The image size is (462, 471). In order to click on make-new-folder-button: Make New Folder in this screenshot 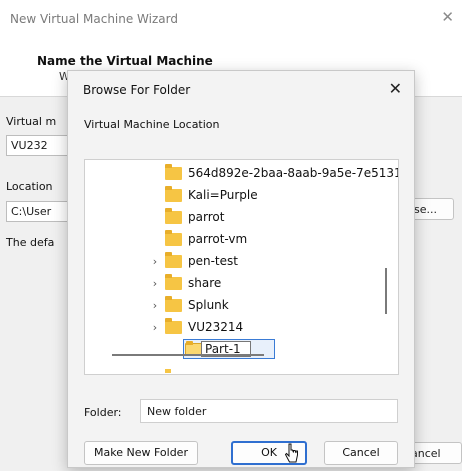, I will do `click(141, 453)`.